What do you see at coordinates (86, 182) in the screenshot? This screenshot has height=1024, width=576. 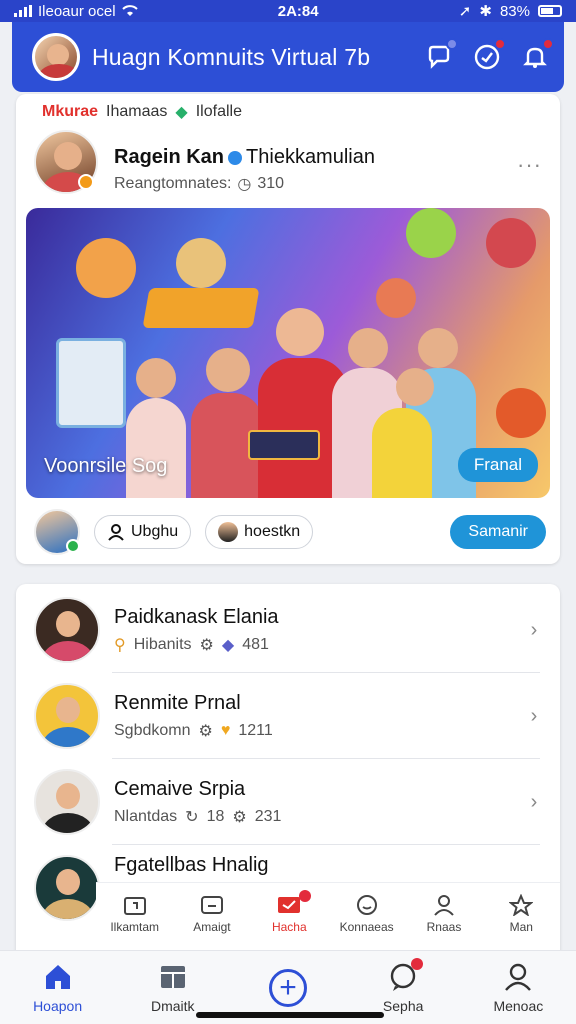 I see `live-badge-icon` at bounding box center [86, 182].